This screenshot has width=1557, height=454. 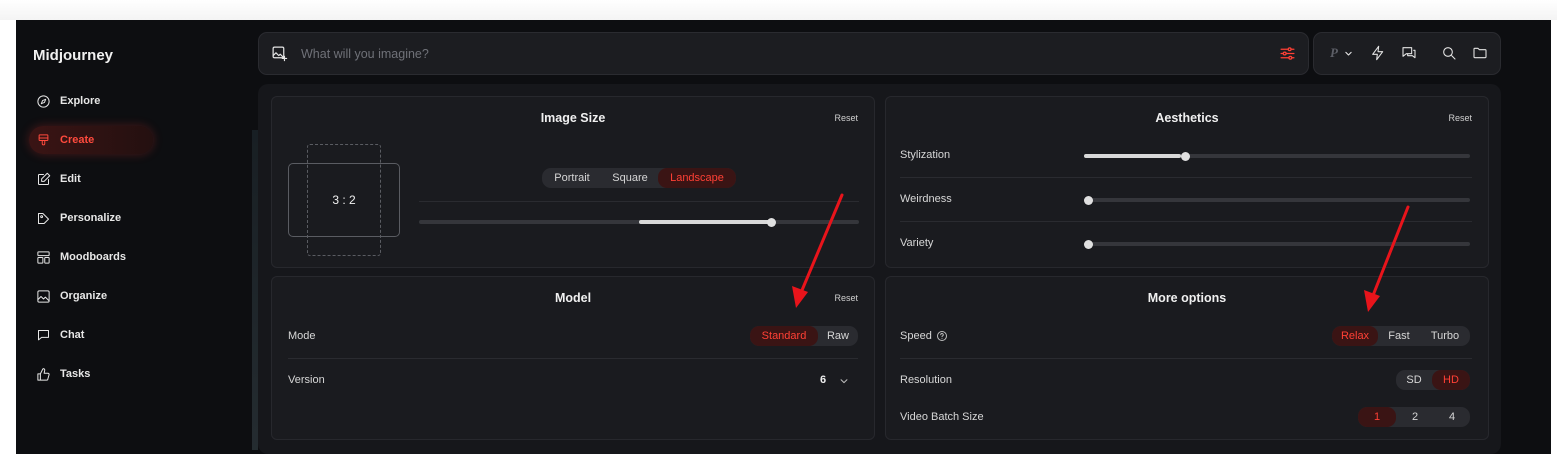 I want to click on sidebar-item-moodboards: Moodboards, so click(x=91, y=257).